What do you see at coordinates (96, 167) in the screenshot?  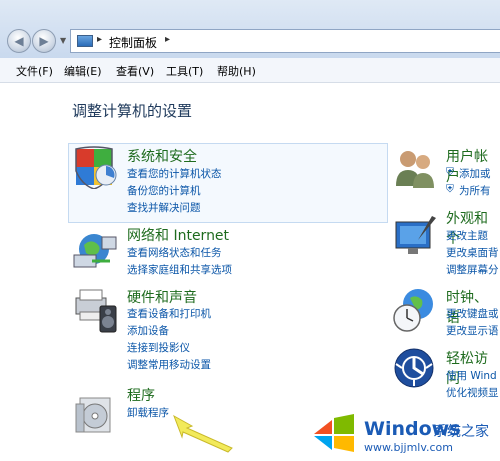 I see `system-security-icon` at bounding box center [96, 167].